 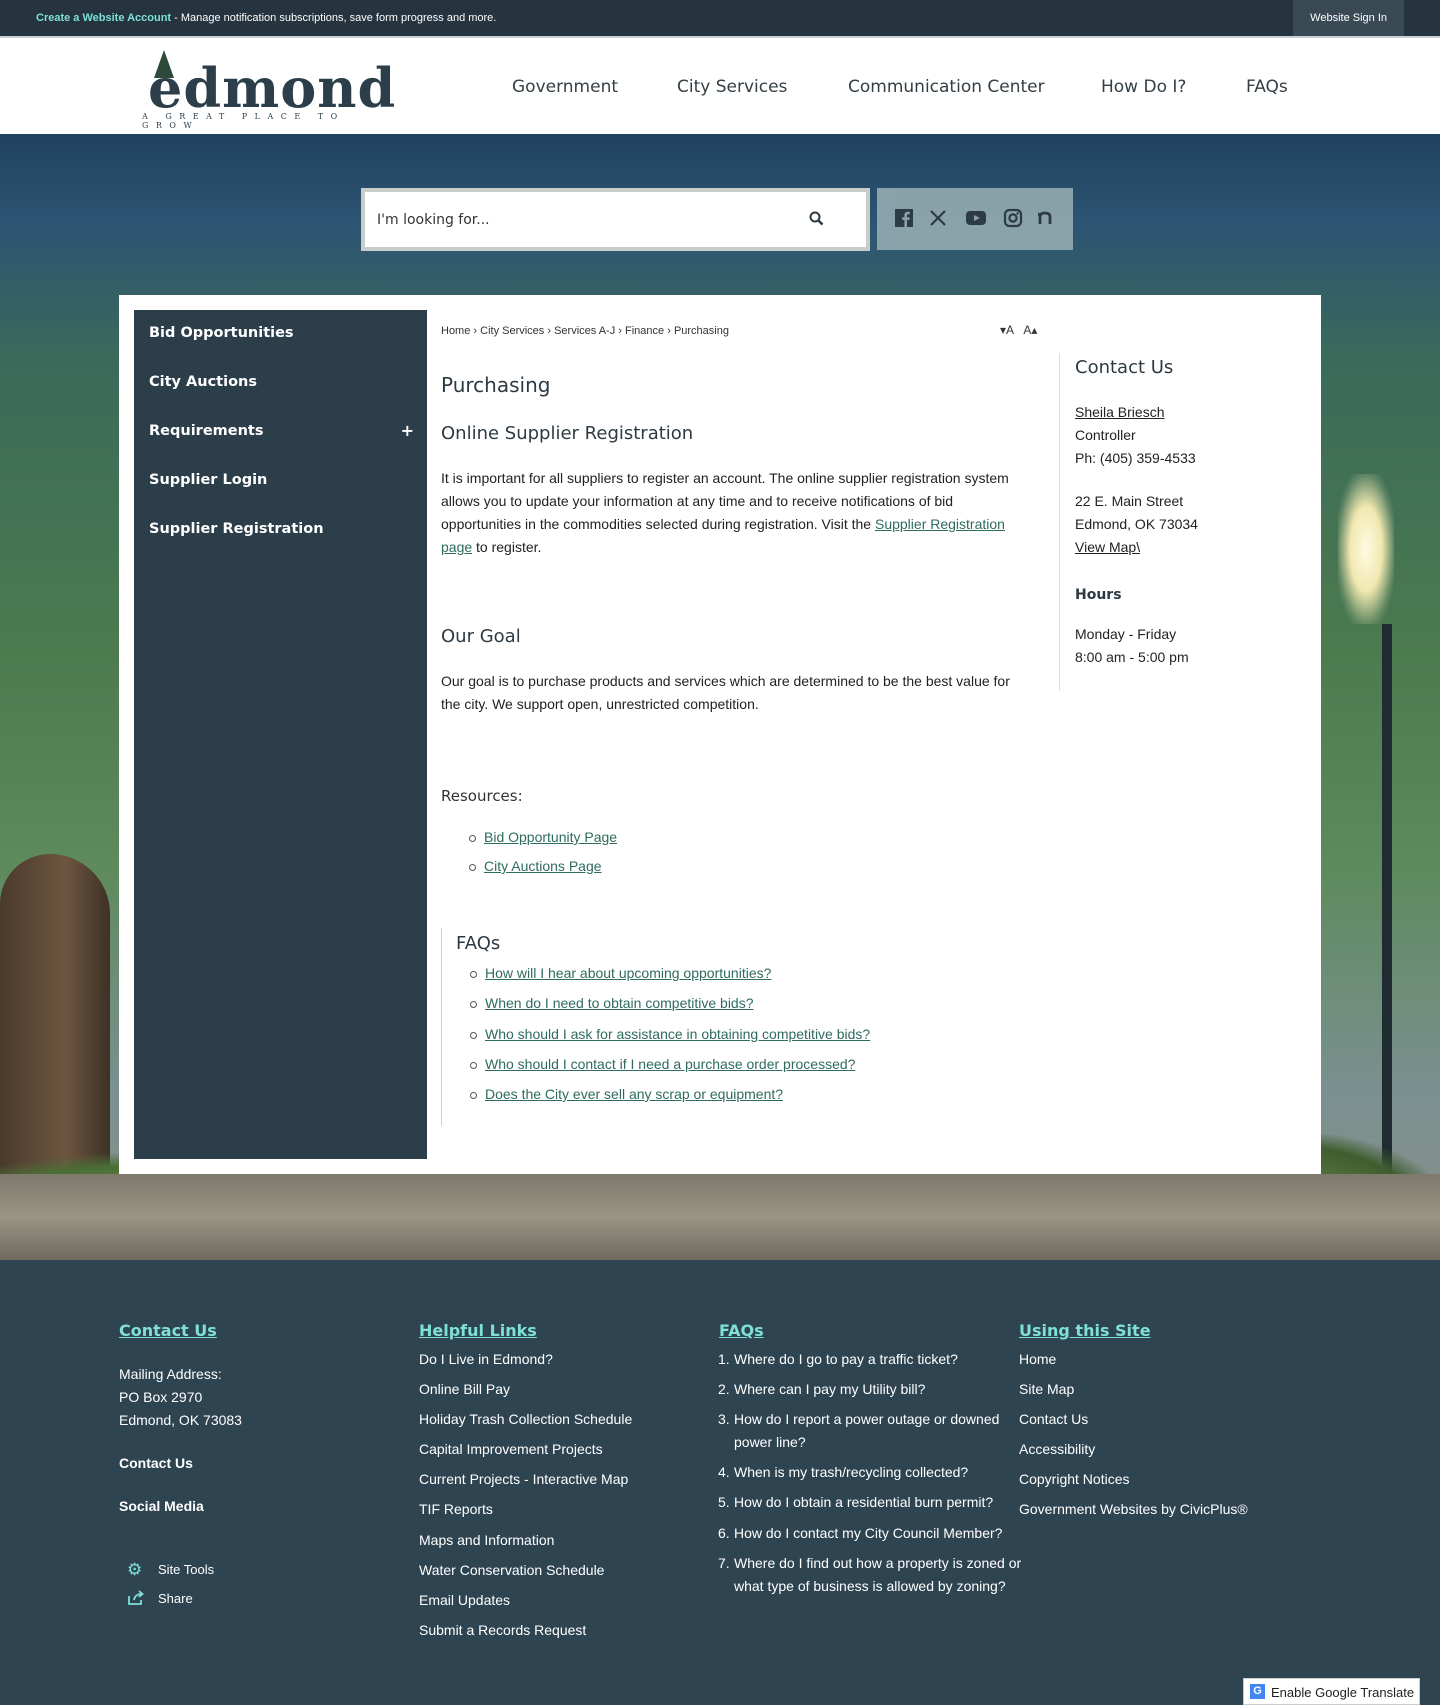 What do you see at coordinates (871, 1472) in the screenshot?
I see `footer-faq-item: 4. When is my trash/recycling collected?` at bounding box center [871, 1472].